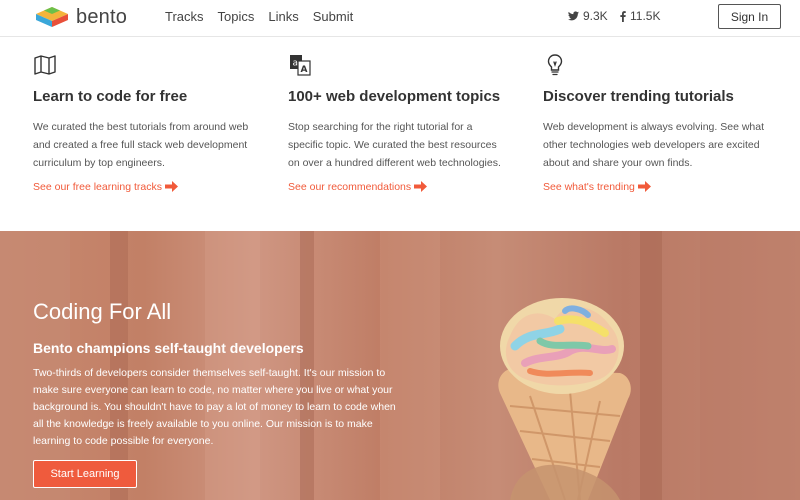 The width and height of the screenshot is (800, 500). What do you see at coordinates (168, 348) in the screenshot?
I see `hero-subtitle: Bento champions self-taught developers` at bounding box center [168, 348].